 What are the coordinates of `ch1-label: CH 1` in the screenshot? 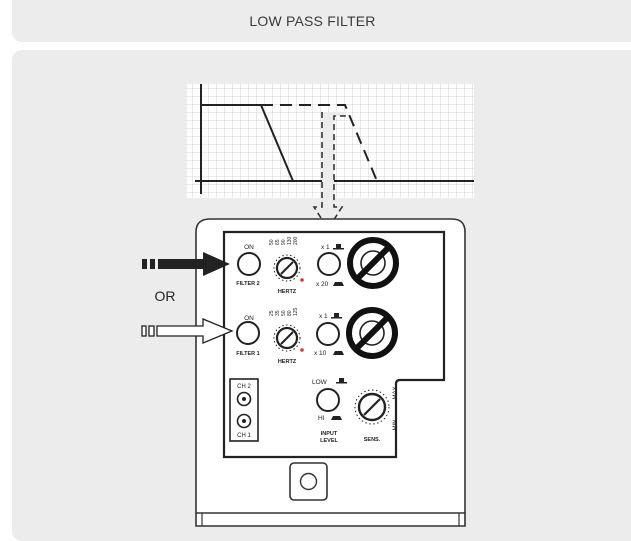 It's located at (244, 436).